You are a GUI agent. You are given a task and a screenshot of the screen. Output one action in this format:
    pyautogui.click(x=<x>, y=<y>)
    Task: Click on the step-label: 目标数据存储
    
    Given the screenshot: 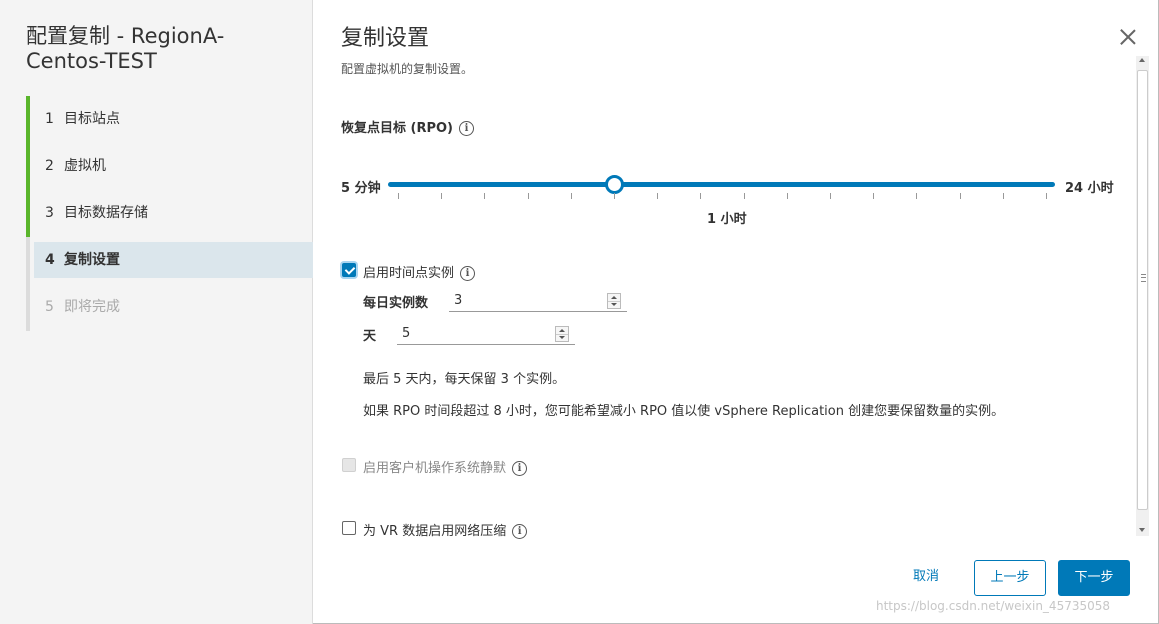 What is the action you would take?
    pyautogui.click(x=106, y=213)
    